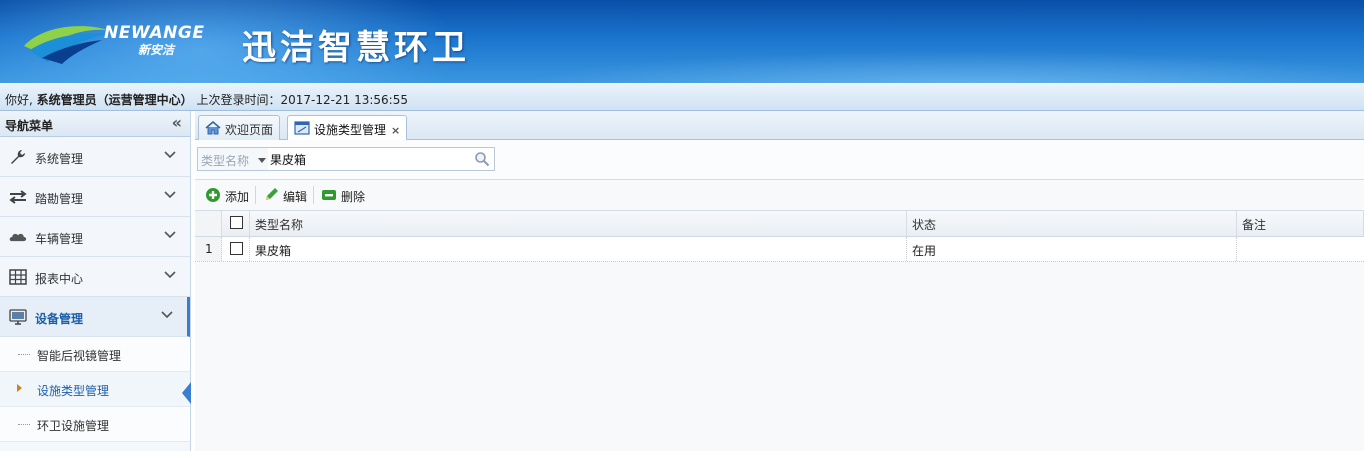 The width and height of the screenshot is (1364, 451). What do you see at coordinates (272, 194) in the screenshot?
I see `pencil-icon` at bounding box center [272, 194].